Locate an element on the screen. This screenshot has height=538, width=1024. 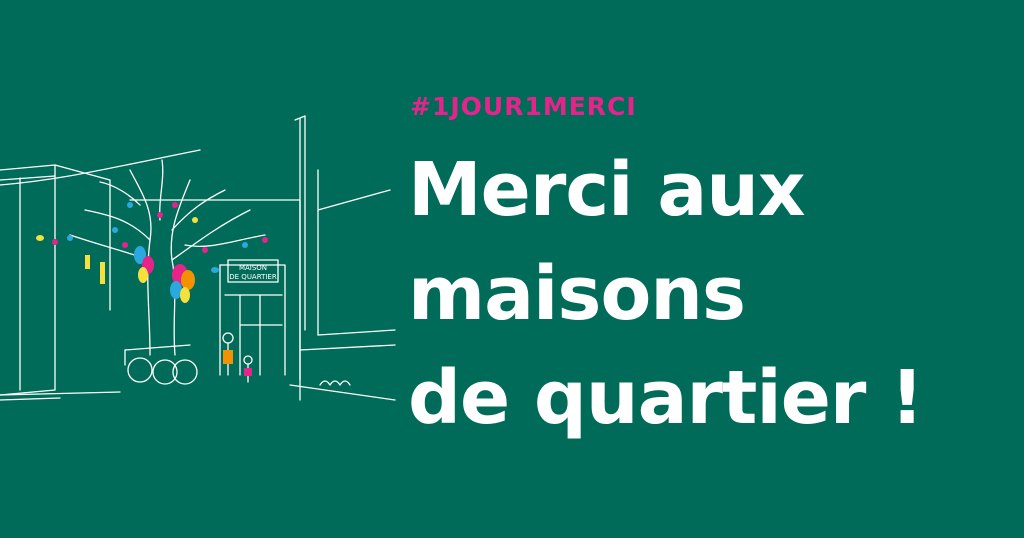
headline-line-2: maisons is located at coordinates (577, 294).